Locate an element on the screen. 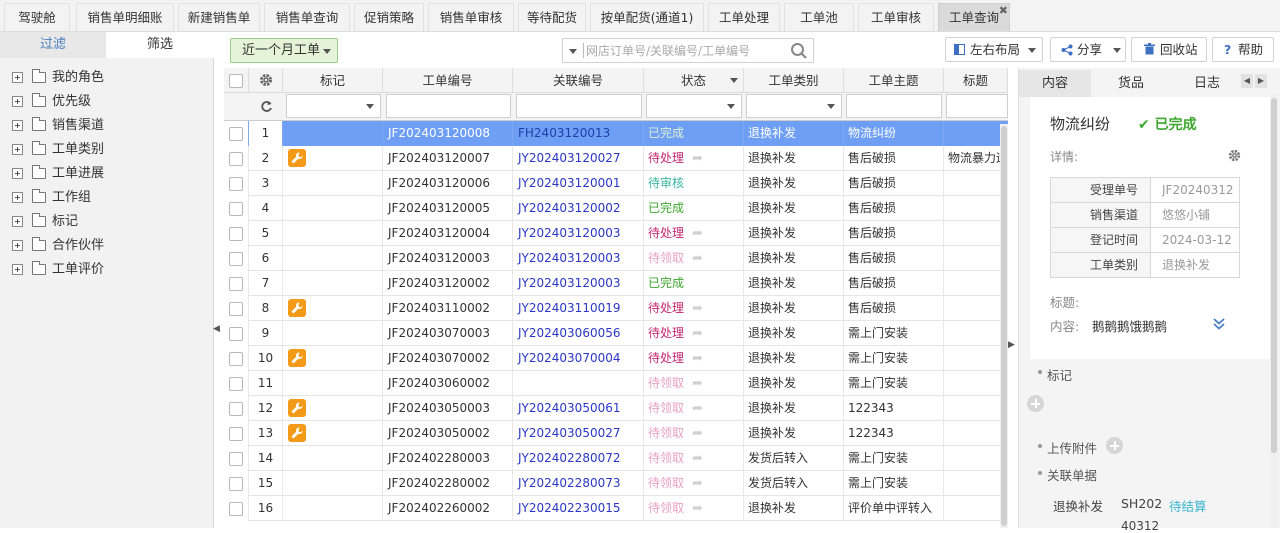 The width and height of the screenshot is (1280, 533). status-filter-select is located at coordinates (694, 106).